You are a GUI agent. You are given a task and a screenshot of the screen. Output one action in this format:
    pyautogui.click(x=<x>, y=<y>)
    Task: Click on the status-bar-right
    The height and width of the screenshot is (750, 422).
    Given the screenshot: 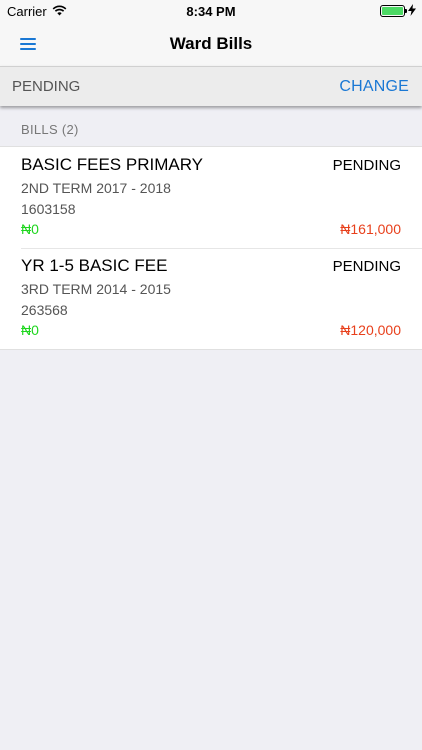 What is the action you would take?
    pyautogui.click(x=398, y=11)
    